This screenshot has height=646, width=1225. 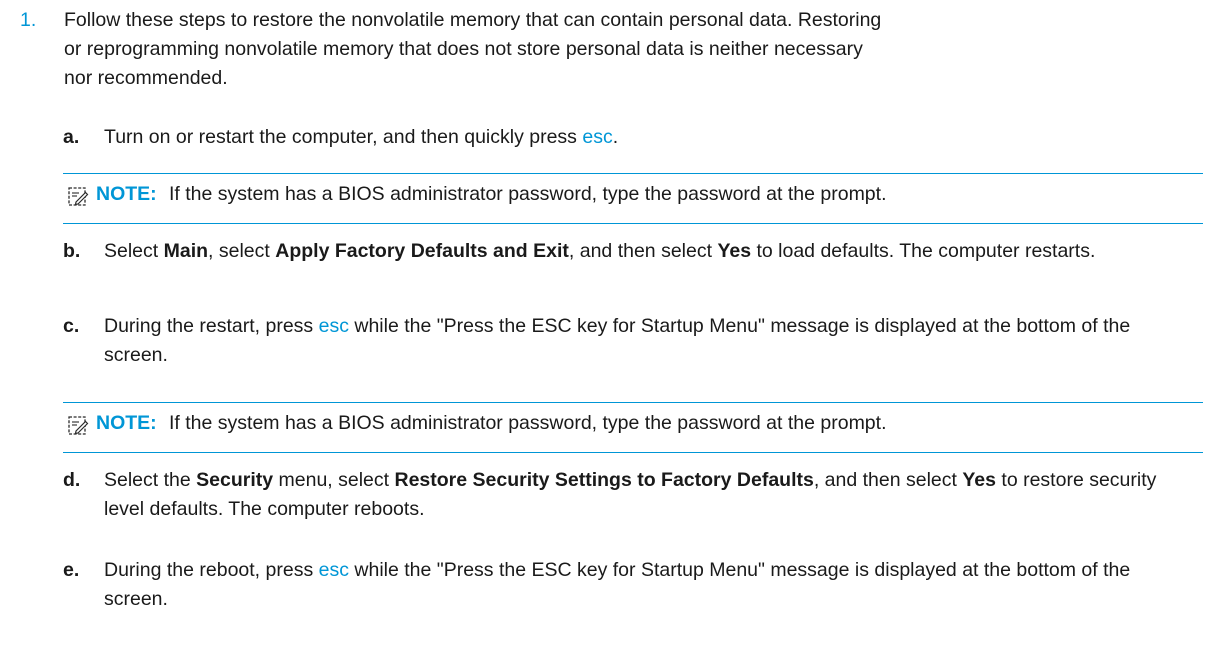 What do you see at coordinates (72, 480) in the screenshot?
I see `substep-letter: d.` at bounding box center [72, 480].